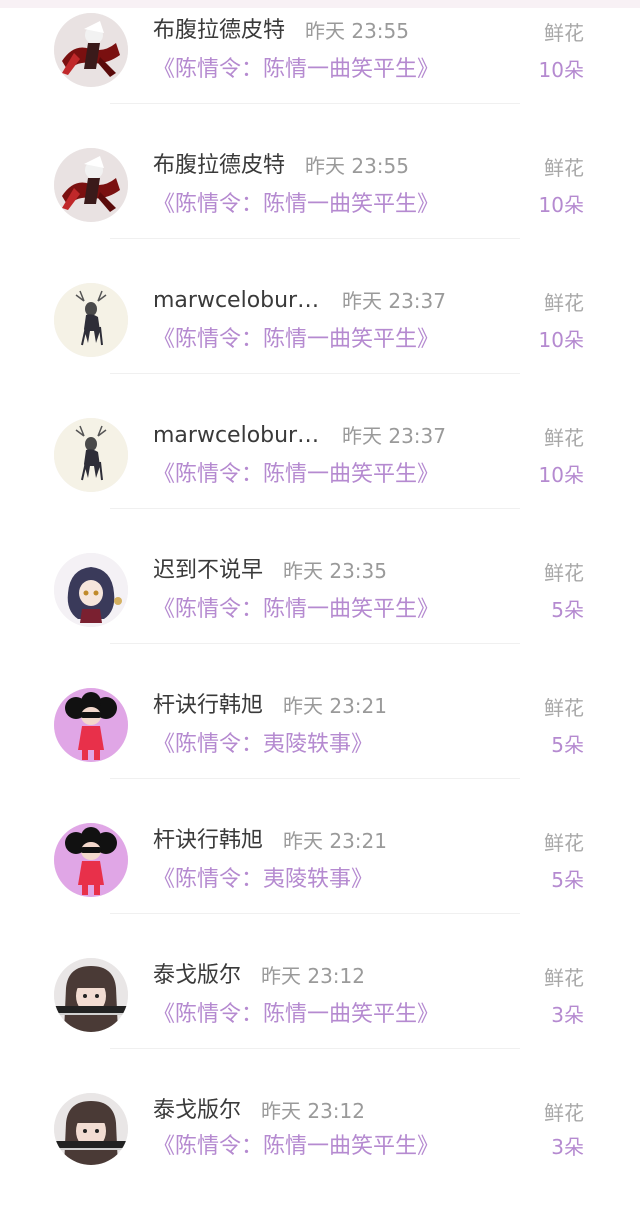  Describe the element at coordinates (335, 571) in the screenshot. I see `timestamp: 昨天 23:35` at that location.